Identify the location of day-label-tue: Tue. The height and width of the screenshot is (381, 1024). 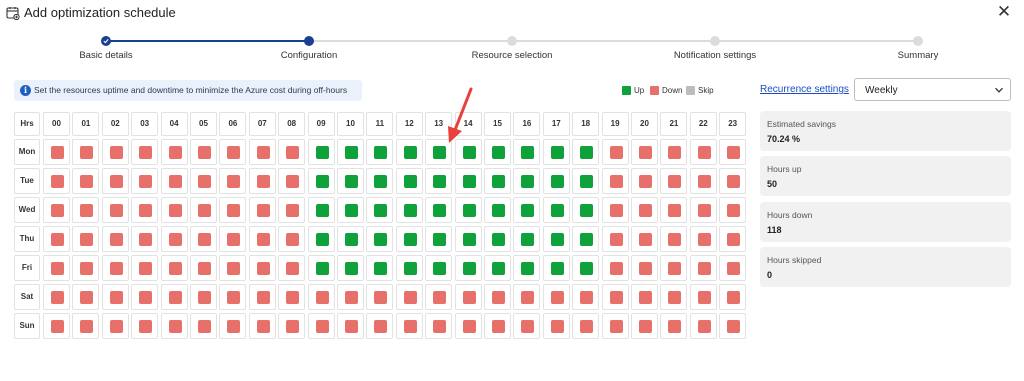
(27, 181).